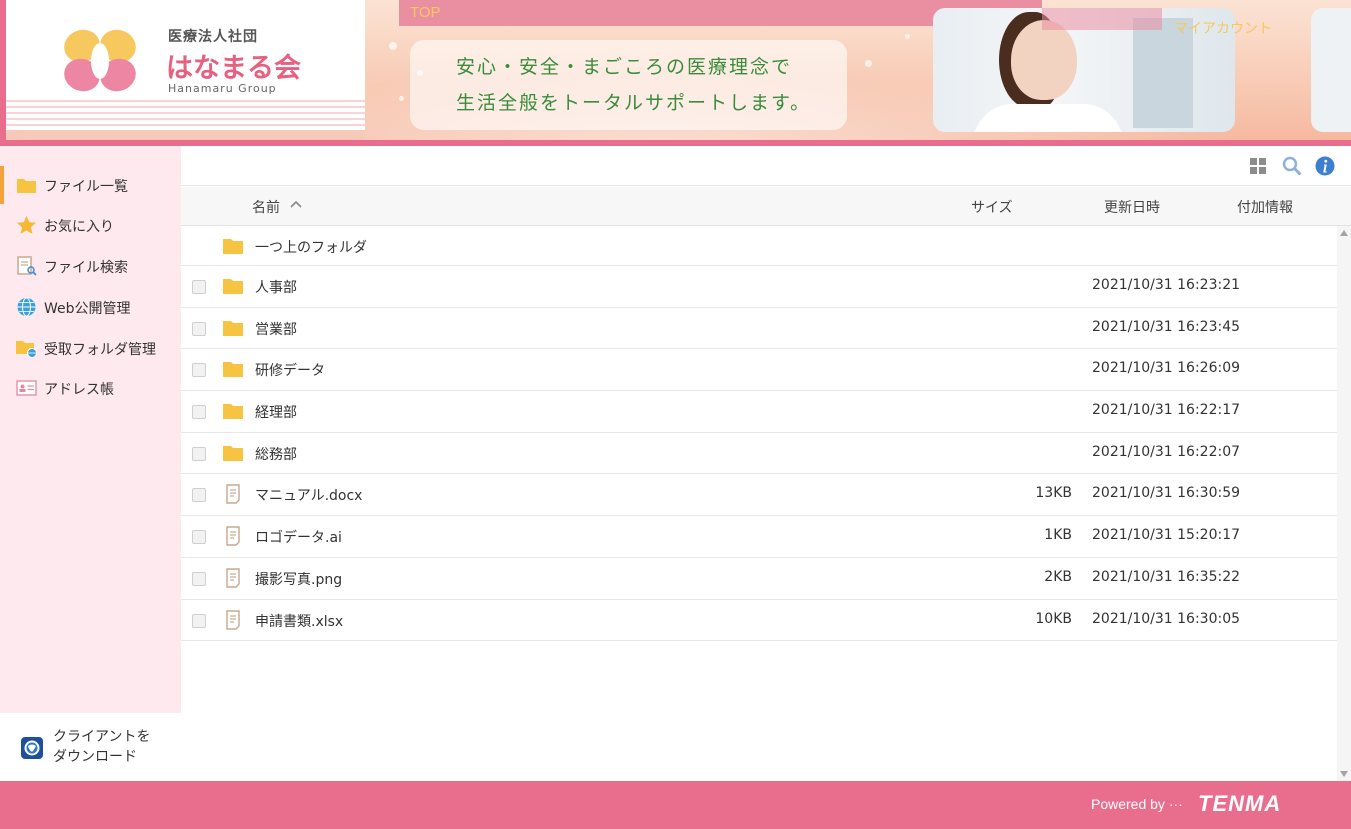 Image resolution: width=1351 pixels, height=829 pixels. I want to click on table-row: 研修データ 2021/10/31 16:26:09, so click(759, 370).